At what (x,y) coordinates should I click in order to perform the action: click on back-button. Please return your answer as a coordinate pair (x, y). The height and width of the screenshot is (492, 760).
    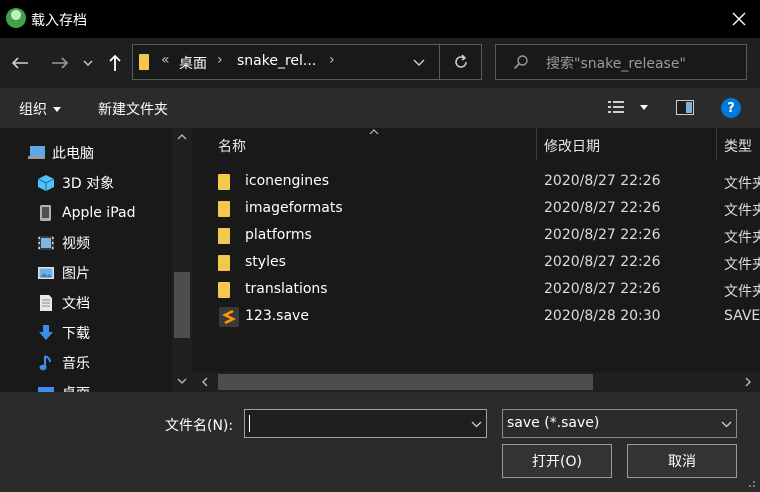
    Looking at the image, I should click on (20, 63).